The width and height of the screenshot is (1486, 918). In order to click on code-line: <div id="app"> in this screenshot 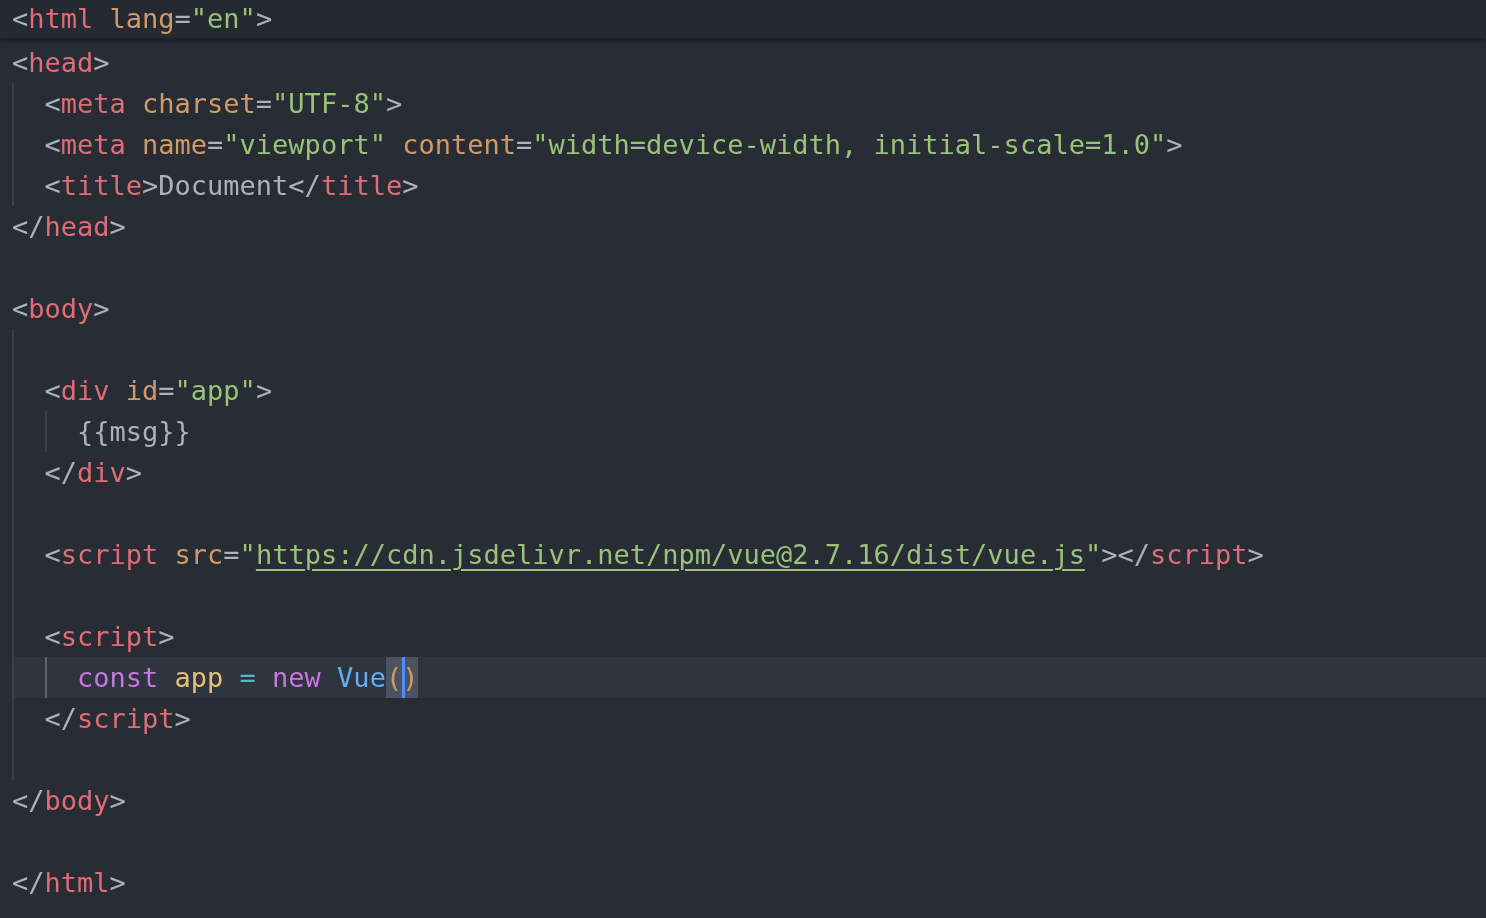, I will do `click(158, 391)`.